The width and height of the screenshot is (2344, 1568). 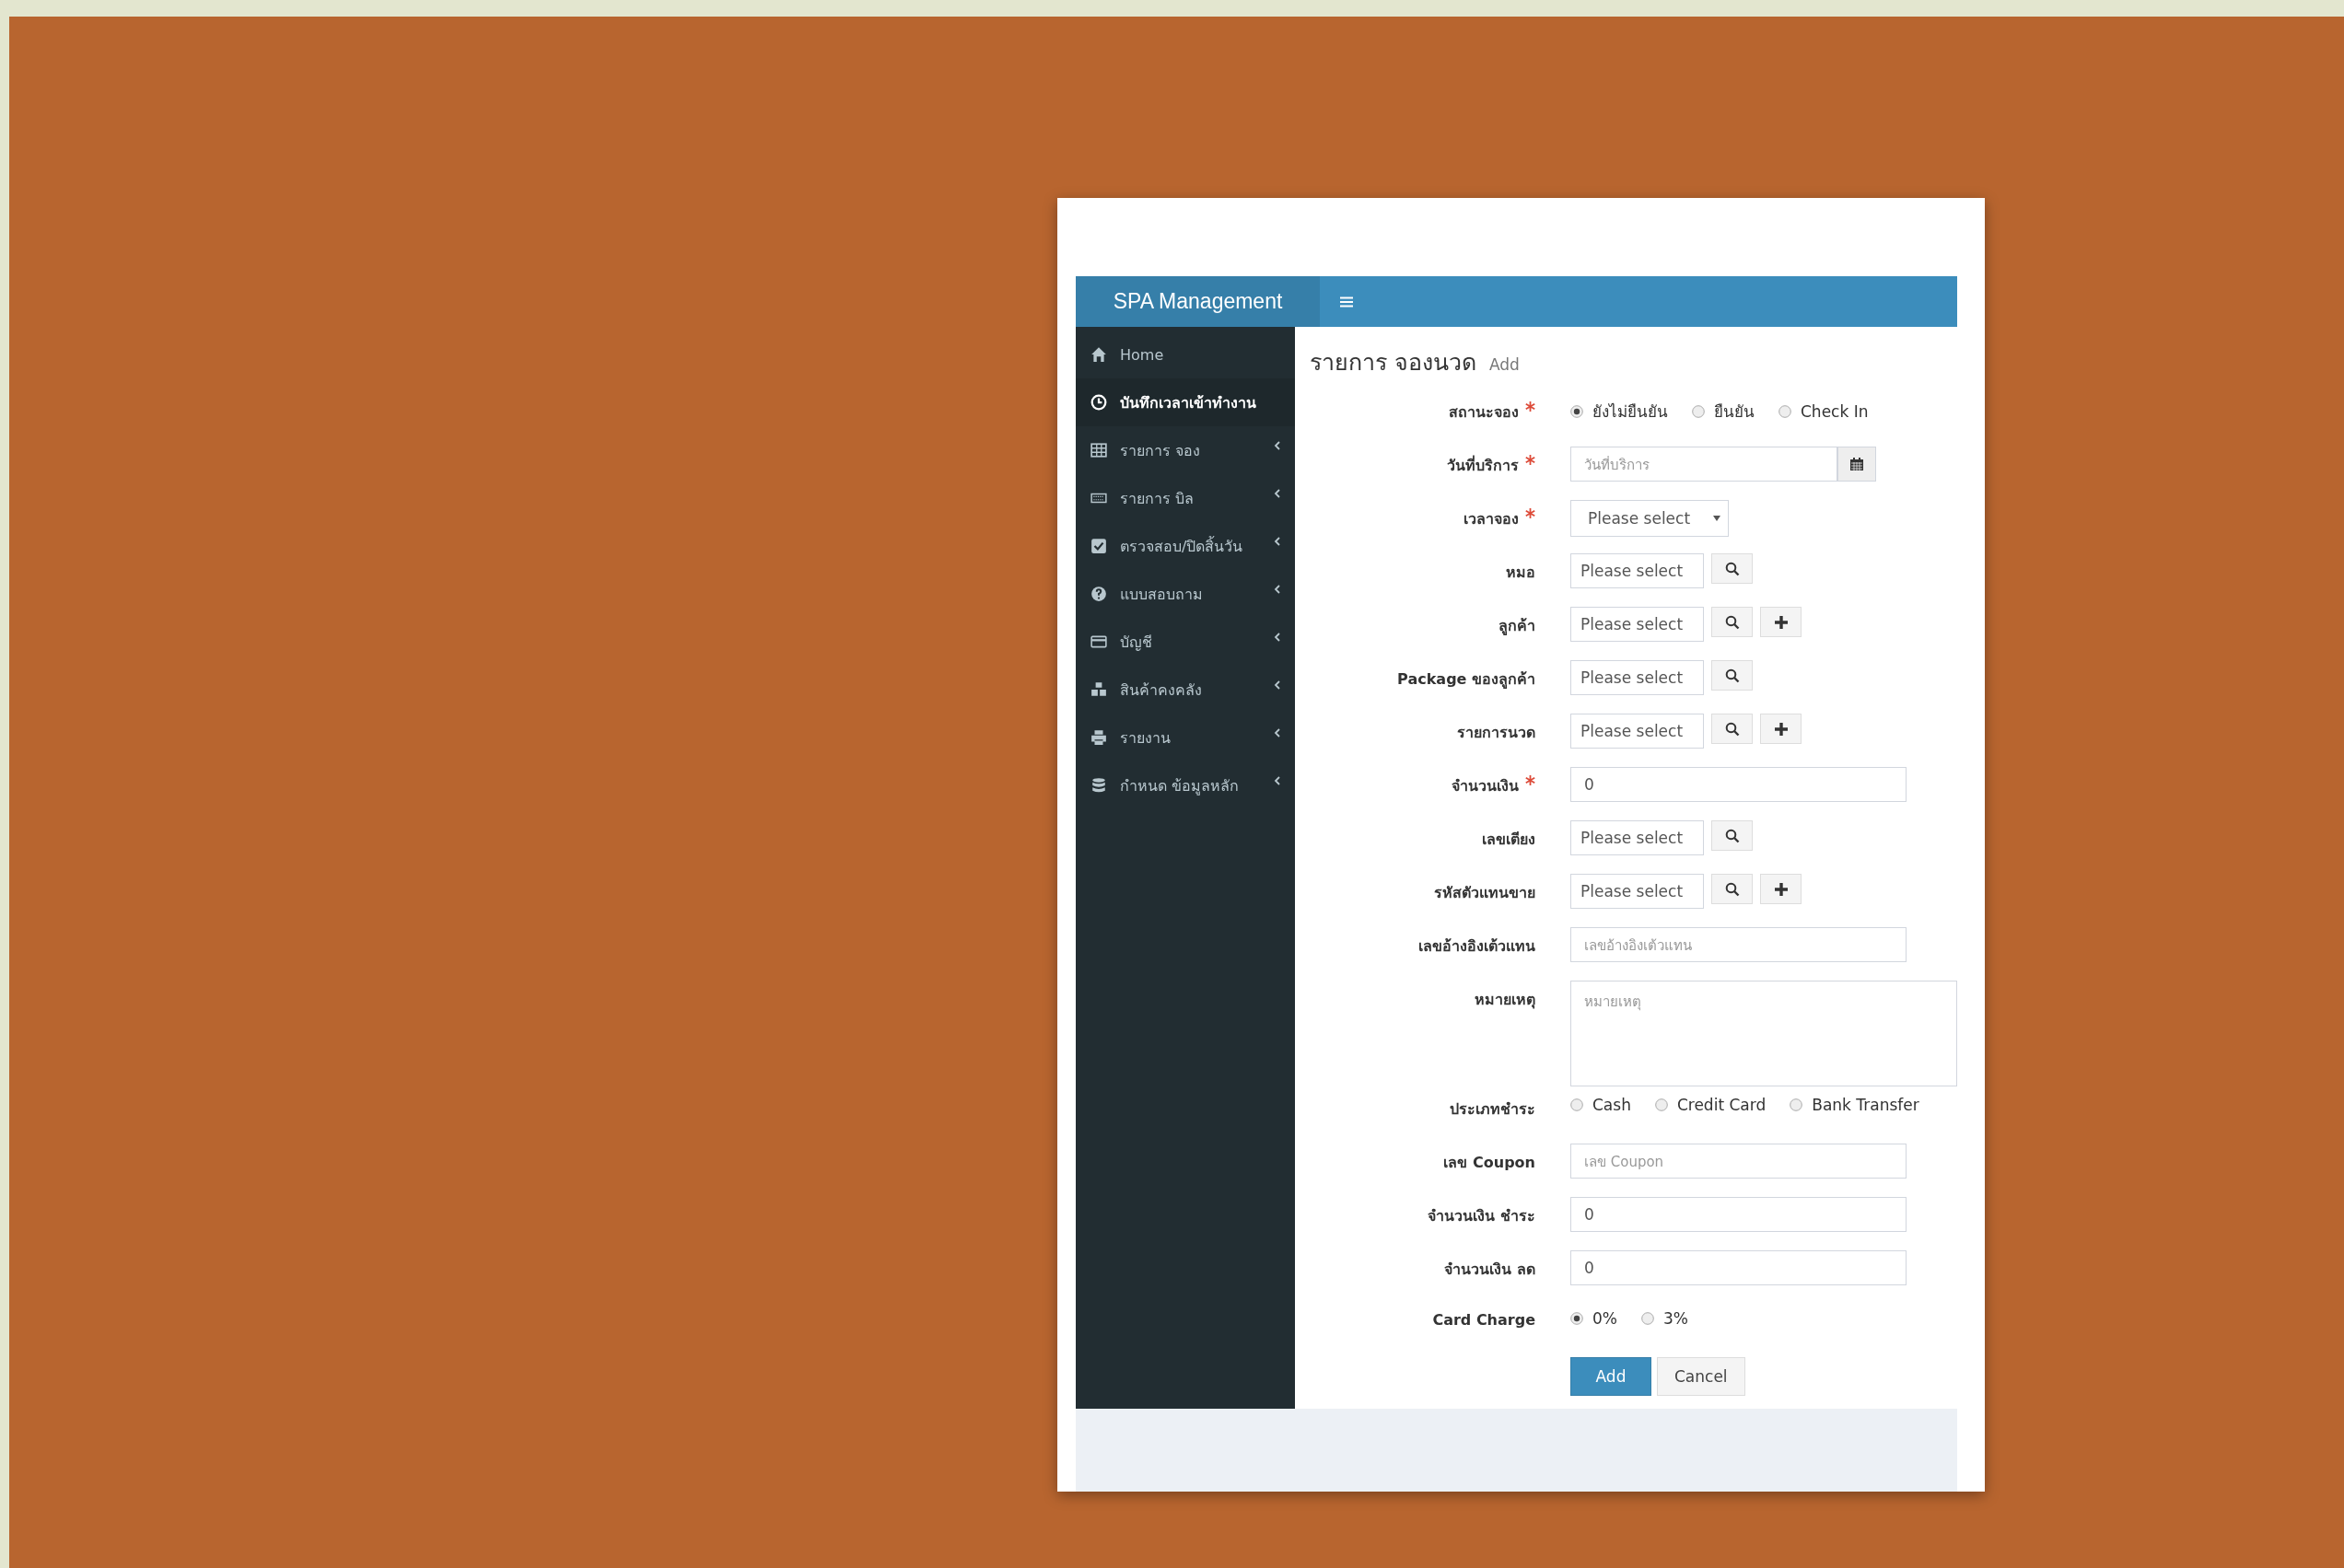 What do you see at coordinates (1489, 1269) in the screenshot?
I see `field-label: จำนวนเงิน ลด` at bounding box center [1489, 1269].